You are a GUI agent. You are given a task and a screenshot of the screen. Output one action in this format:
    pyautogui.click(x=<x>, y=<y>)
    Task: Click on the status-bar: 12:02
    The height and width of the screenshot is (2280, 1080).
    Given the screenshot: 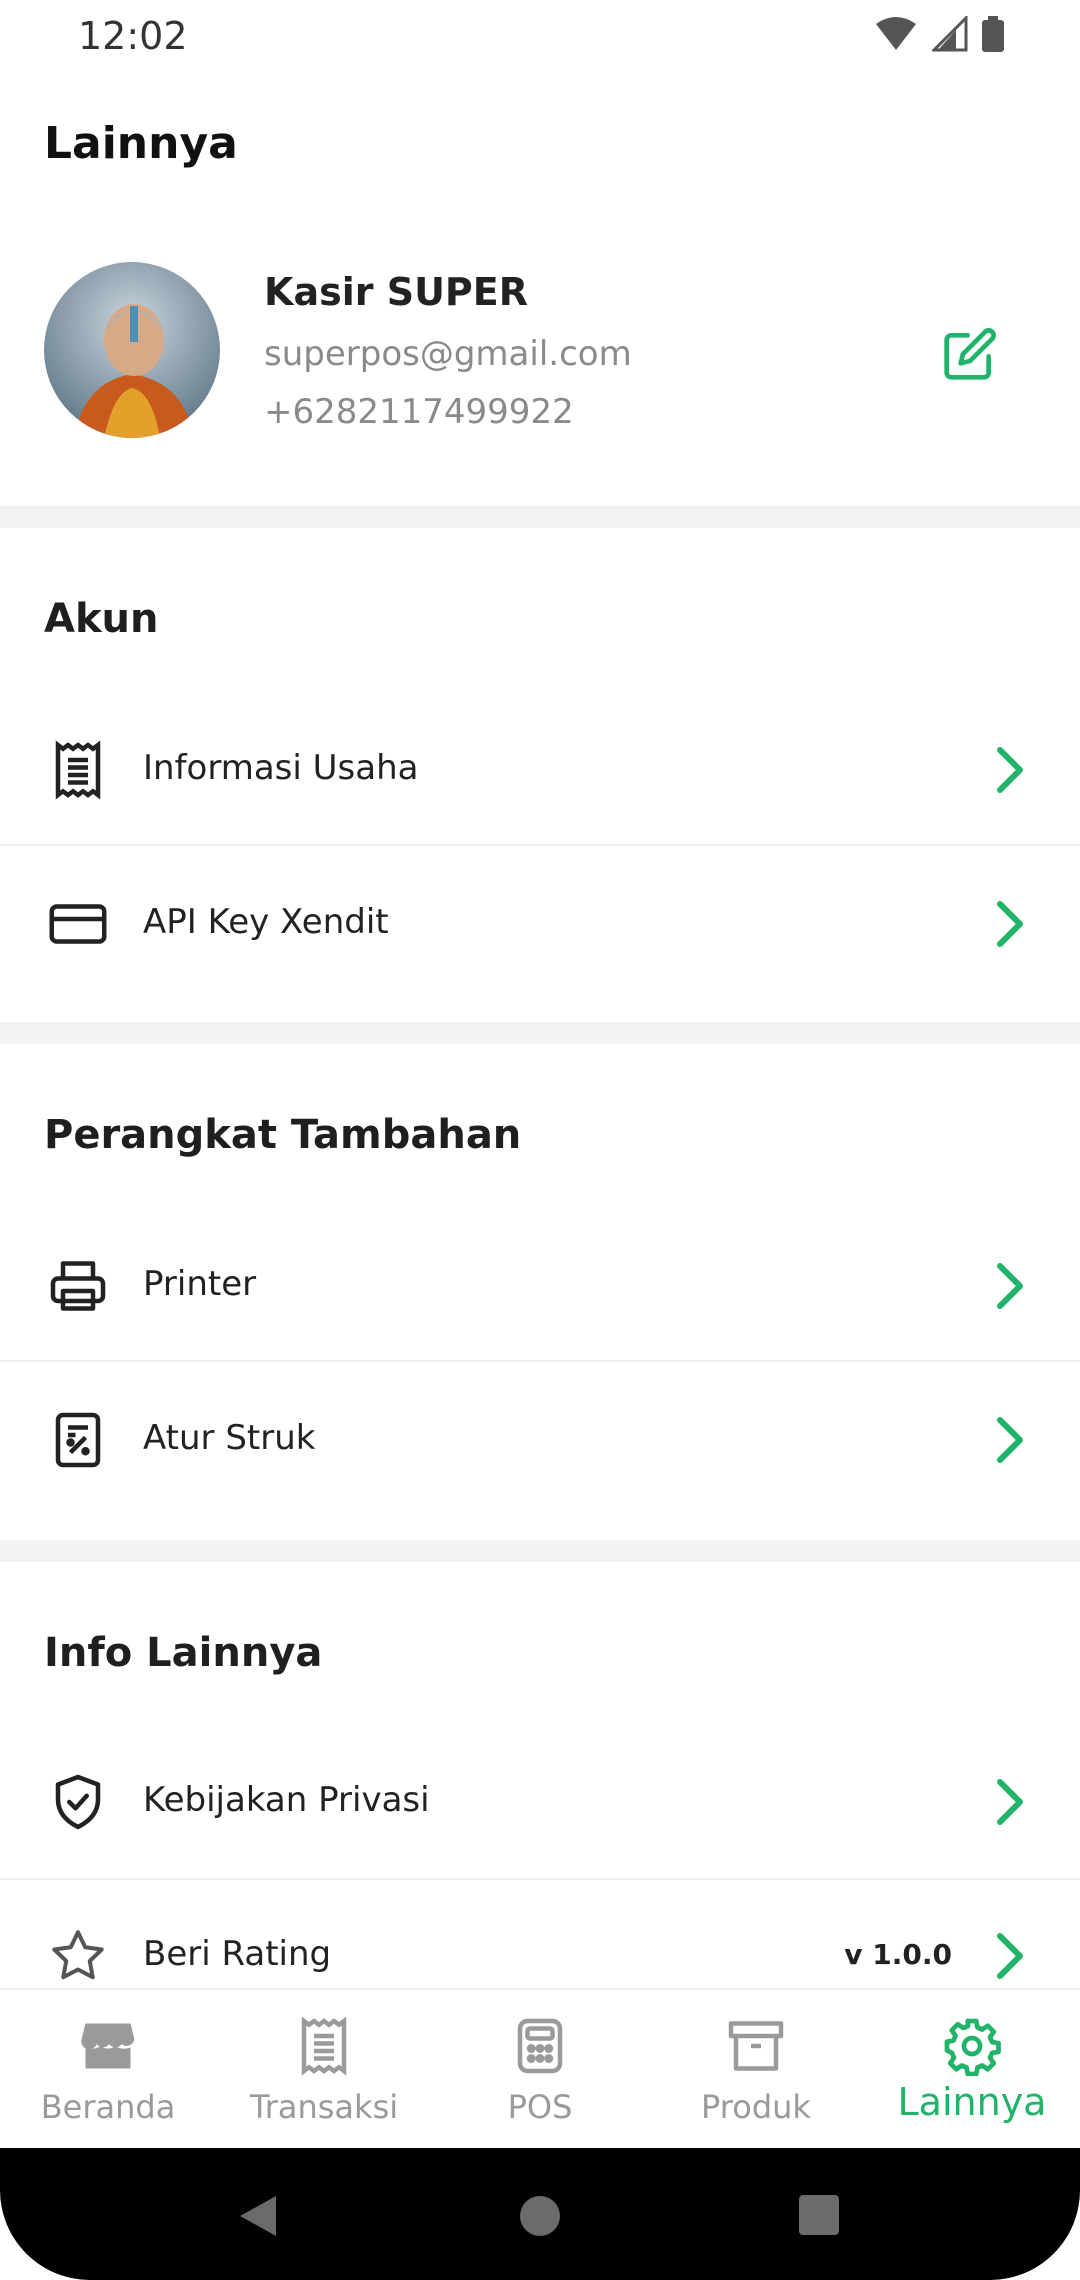 What is the action you would take?
    pyautogui.click(x=540, y=36)
    